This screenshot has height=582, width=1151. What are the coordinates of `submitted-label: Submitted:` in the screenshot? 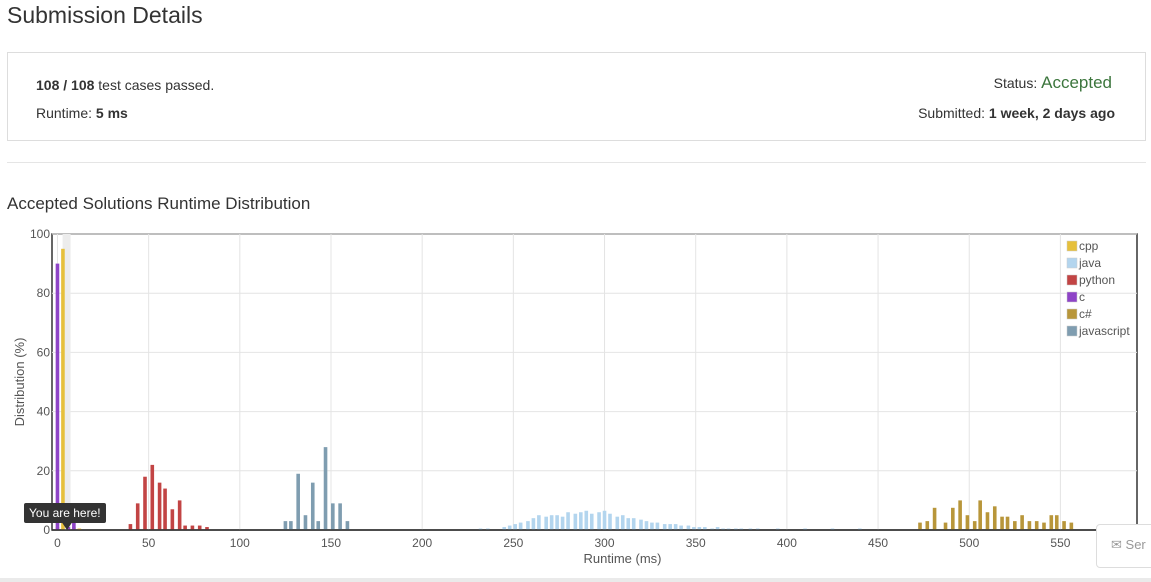 It's located at (952, 113).